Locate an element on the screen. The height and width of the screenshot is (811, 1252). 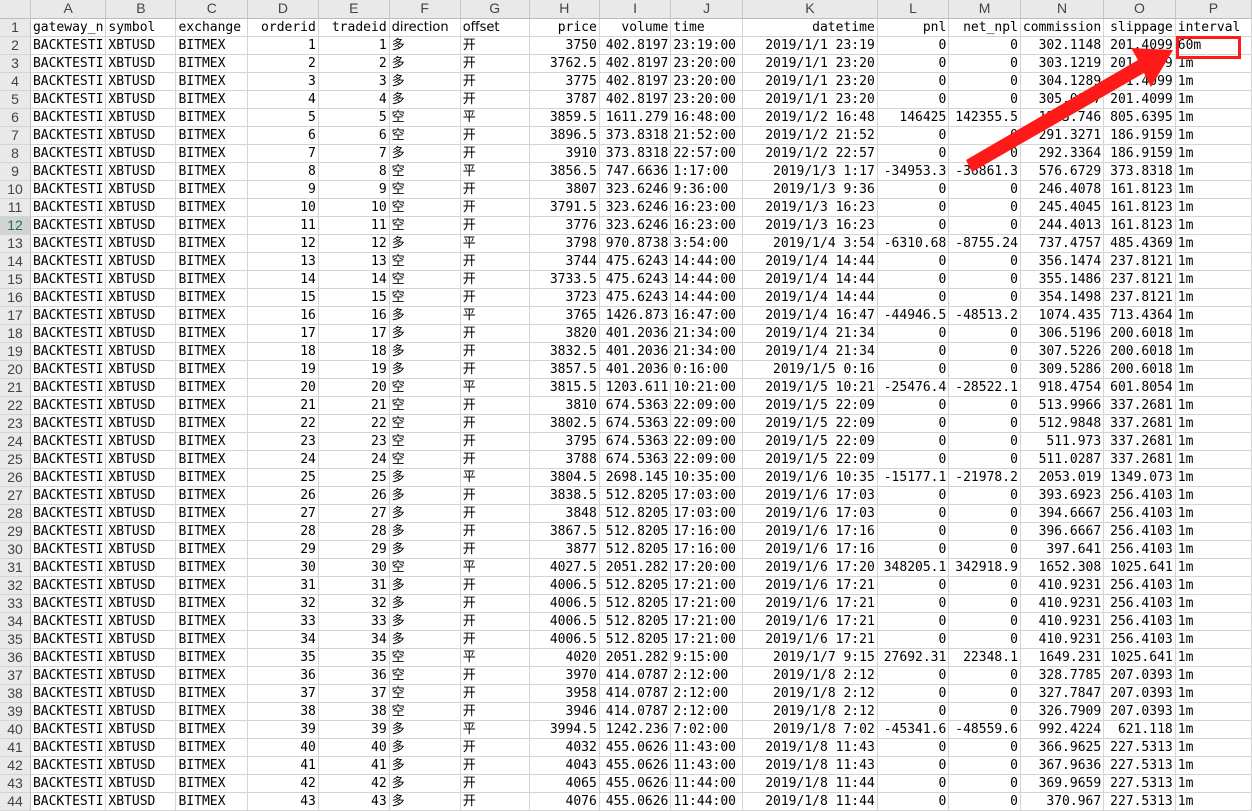
cell-time: 22:09:00 is located at coordinates (706, 459).